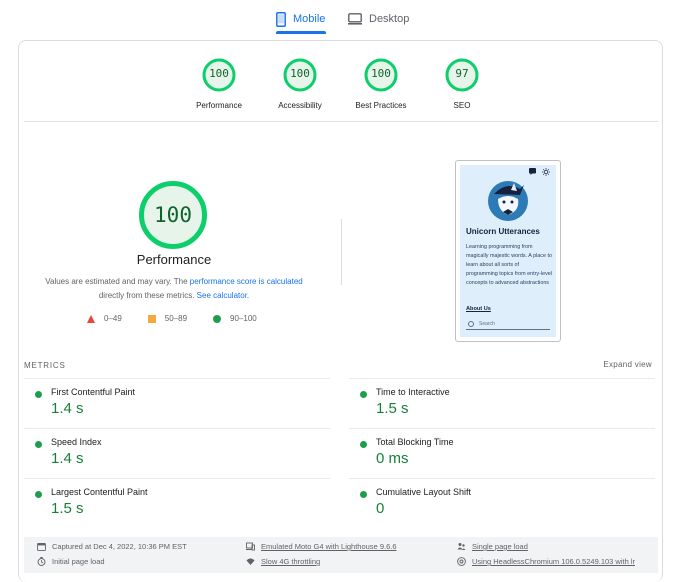 Image resolution: width=680 pixels, height=582 pixels. Describe the element at coordinates (508, 324) in the screenshot. I see `screenshot-search: Search` at that location.